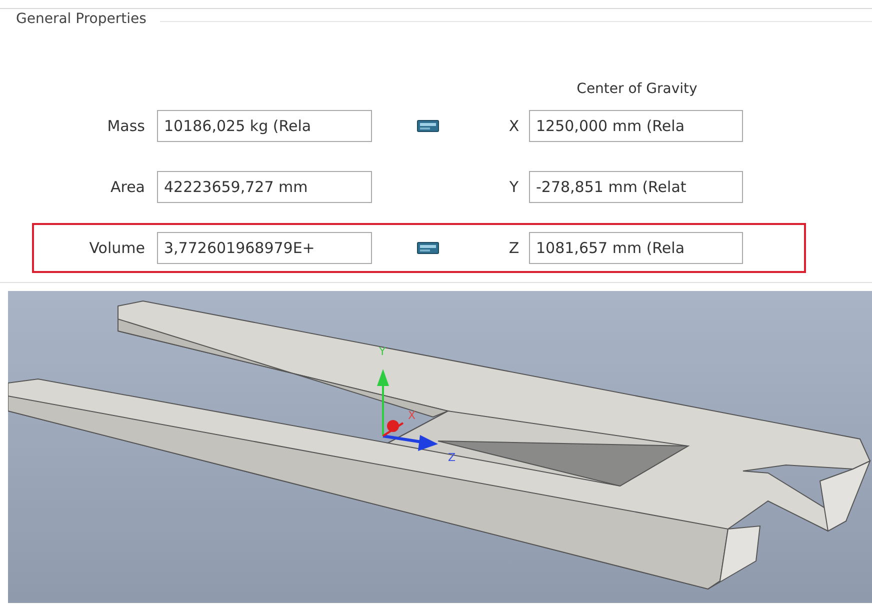 The image size is (872, 604). Describe the element at coordinates (116, 248) in the screenshot. I see `field-label: Volume` at that location.